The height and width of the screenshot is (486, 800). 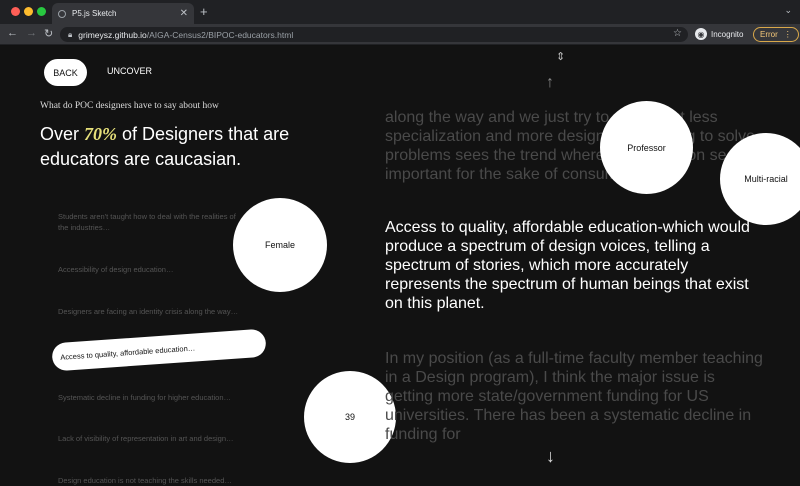 What do you see at coordinates (677, 33) in the screenshot?
I see `bookmark-star-icon: ☆` at bounding box center [677, 33].